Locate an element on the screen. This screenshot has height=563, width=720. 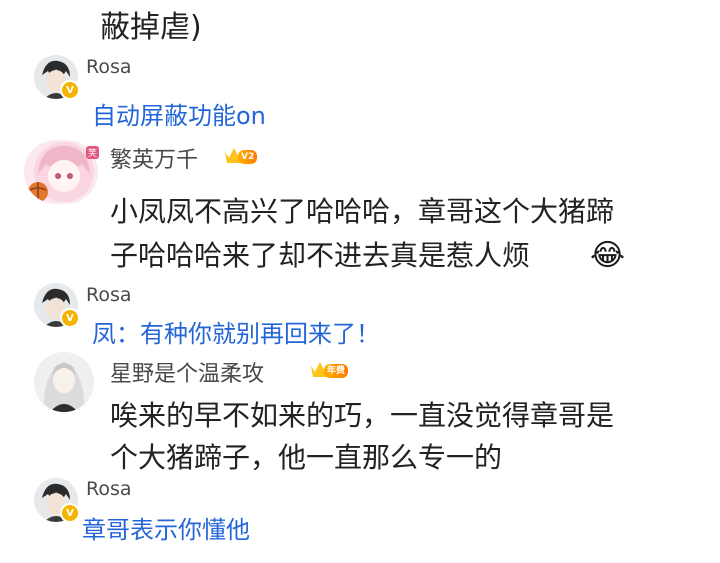
top-text-fragment: 蔽掉虐) is located at coordinates (151, 27).